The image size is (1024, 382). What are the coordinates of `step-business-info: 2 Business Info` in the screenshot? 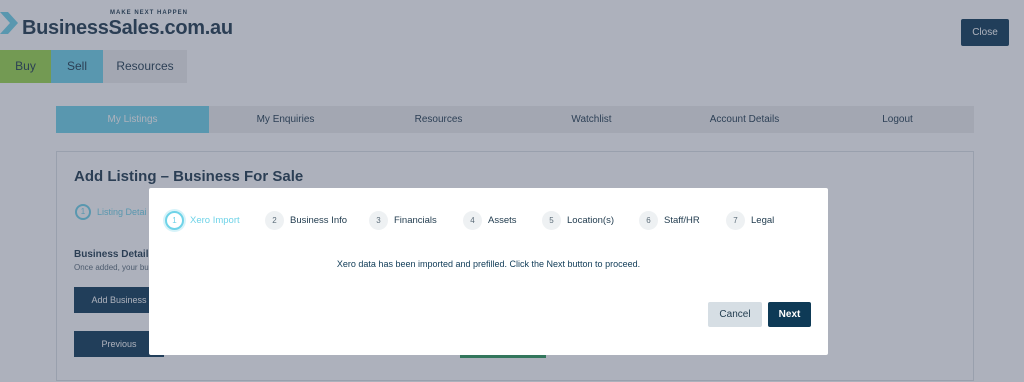 It's located at (306, 220).